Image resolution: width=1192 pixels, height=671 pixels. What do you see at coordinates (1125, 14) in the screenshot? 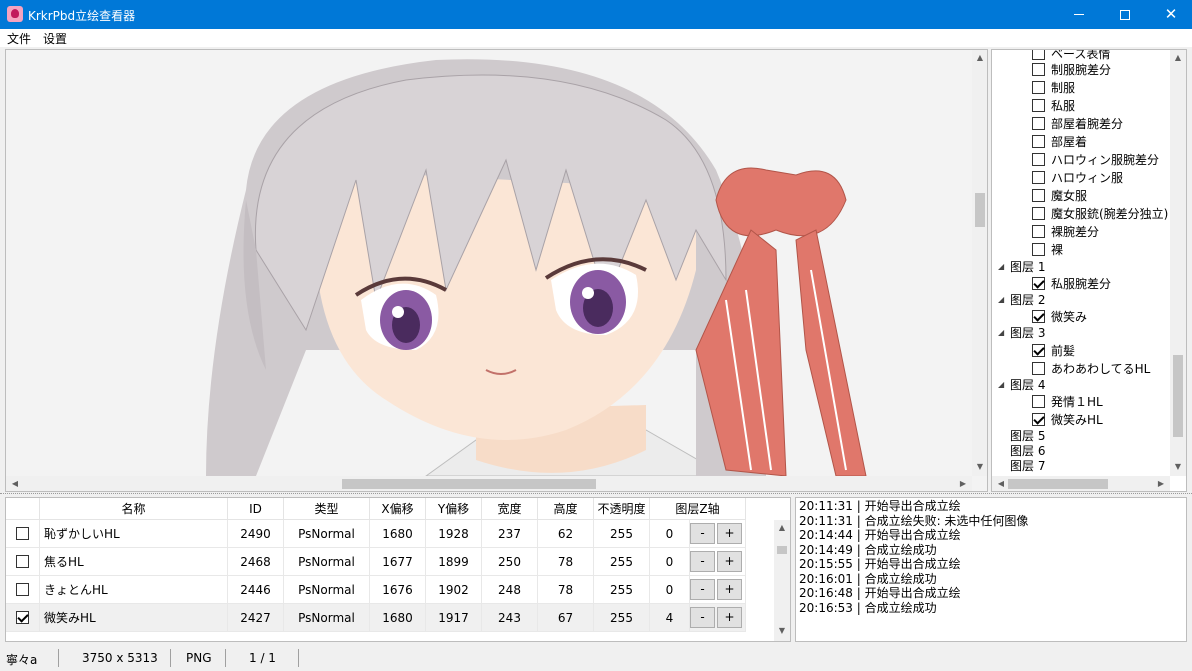
I see `maximize-button` at bounding box center [1125, 14].